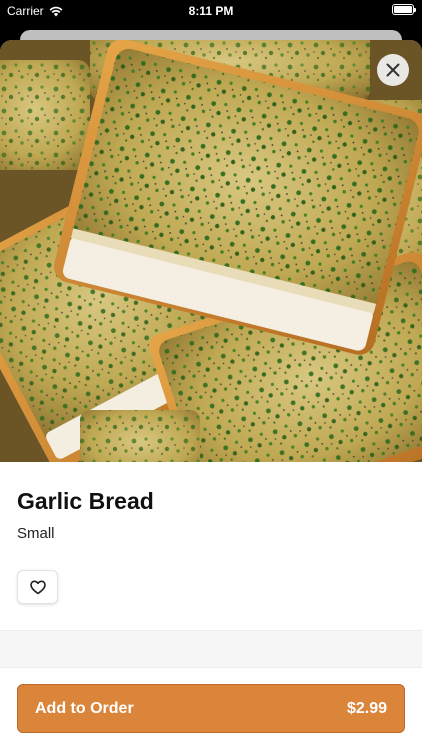 Image resolution: width=422 pixels, height=750 pixels. I want to click on add-to-order-button: Add to Order $2.99, so click(211, 708).